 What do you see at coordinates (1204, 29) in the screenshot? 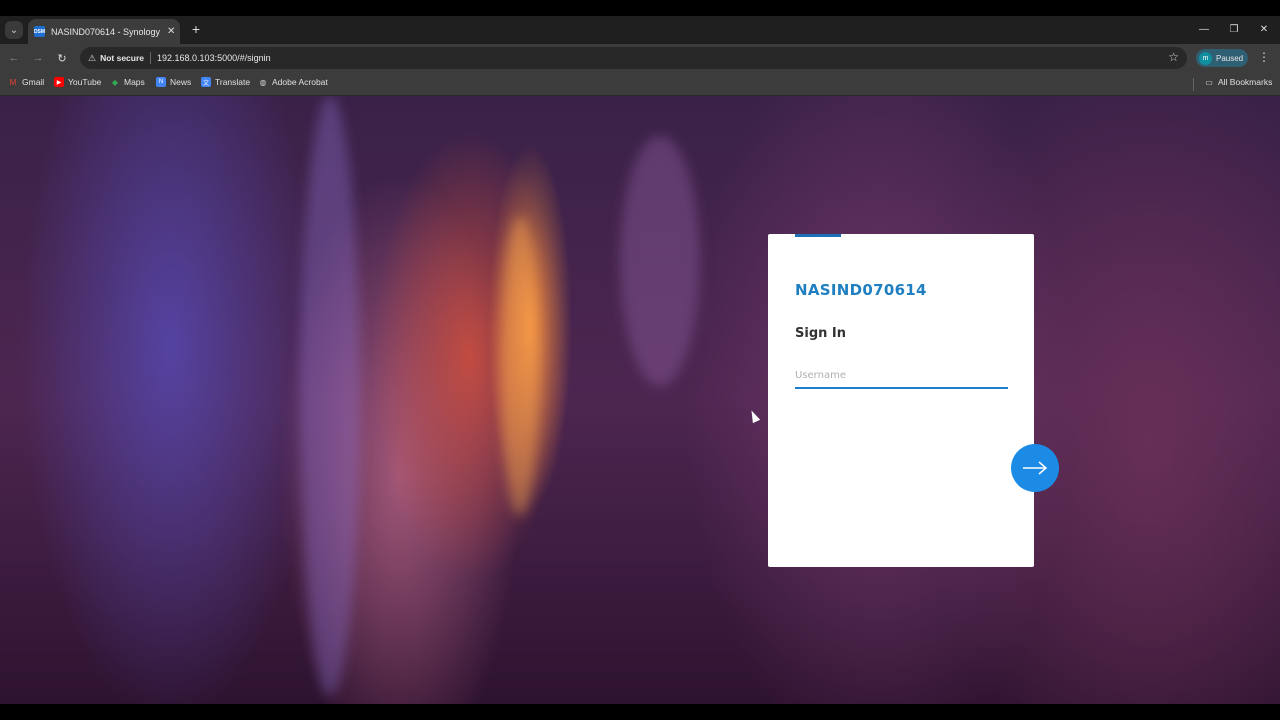
I see `minimize-icon: —` at bounding box center [1204, 29].